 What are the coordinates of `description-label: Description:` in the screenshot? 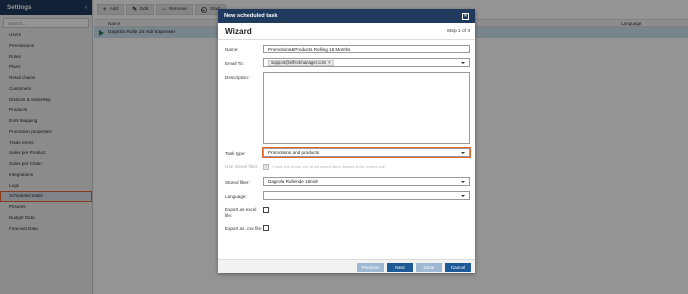 It's located at (237, 77).